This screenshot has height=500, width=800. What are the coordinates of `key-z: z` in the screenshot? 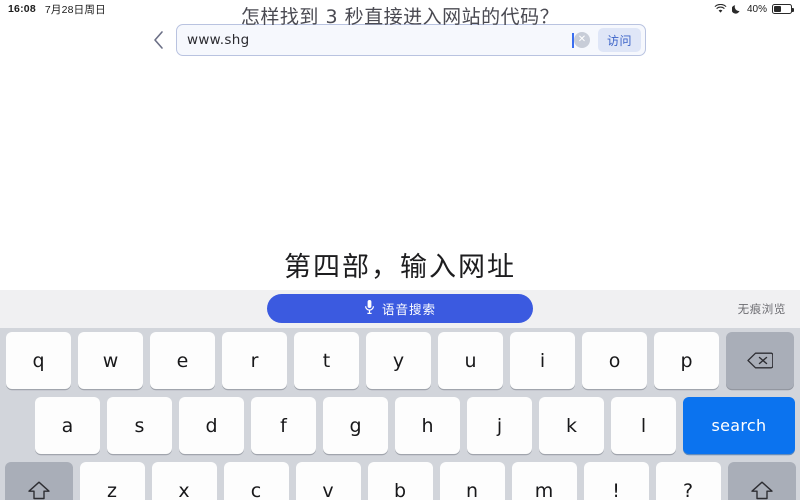 It's located at (112, 481).